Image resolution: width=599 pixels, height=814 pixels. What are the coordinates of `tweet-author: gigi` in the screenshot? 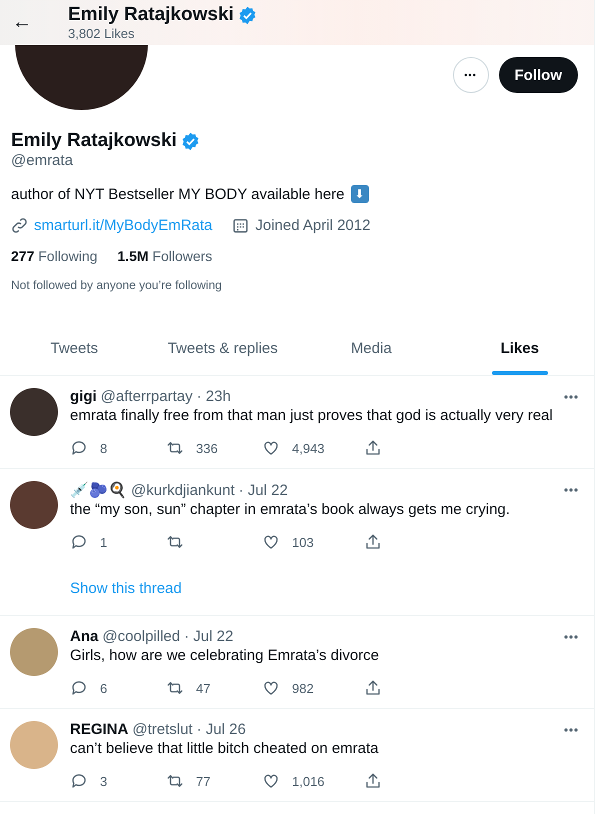 It's located at (83, 396).